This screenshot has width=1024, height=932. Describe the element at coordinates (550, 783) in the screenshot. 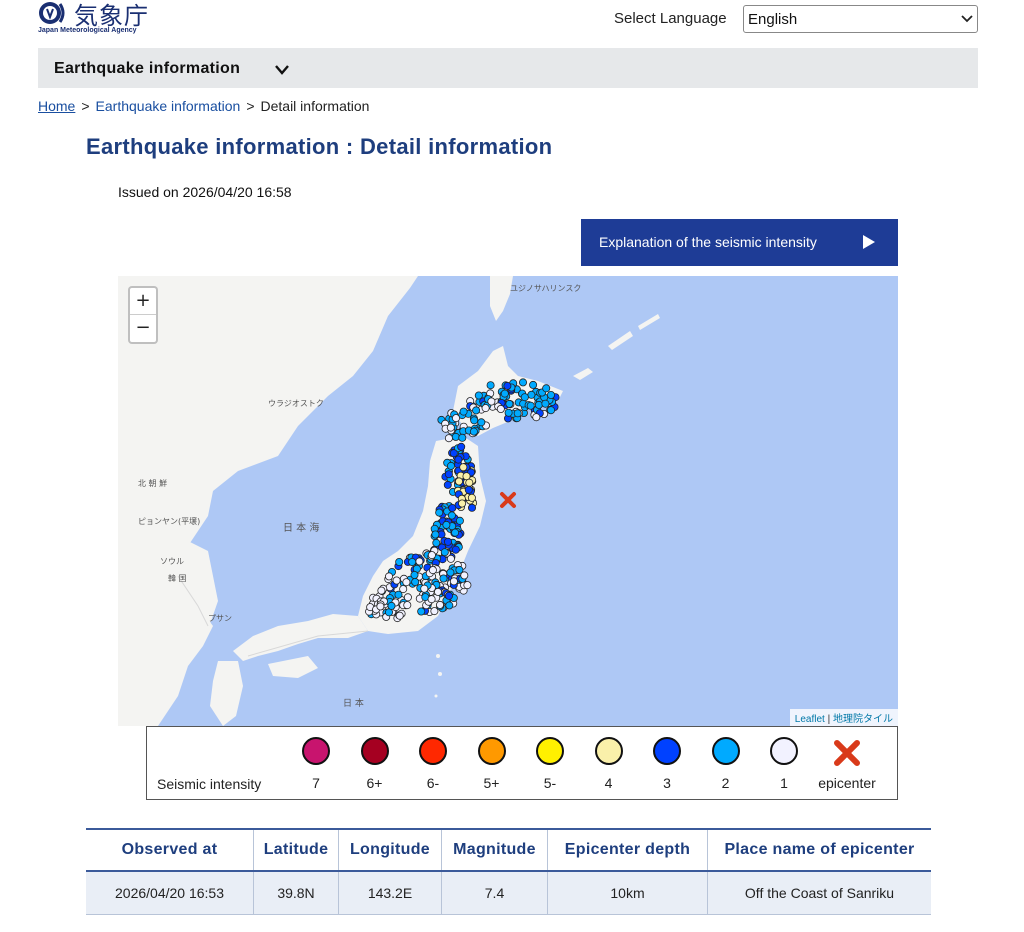

I see `legend-label: 5-` at that location.